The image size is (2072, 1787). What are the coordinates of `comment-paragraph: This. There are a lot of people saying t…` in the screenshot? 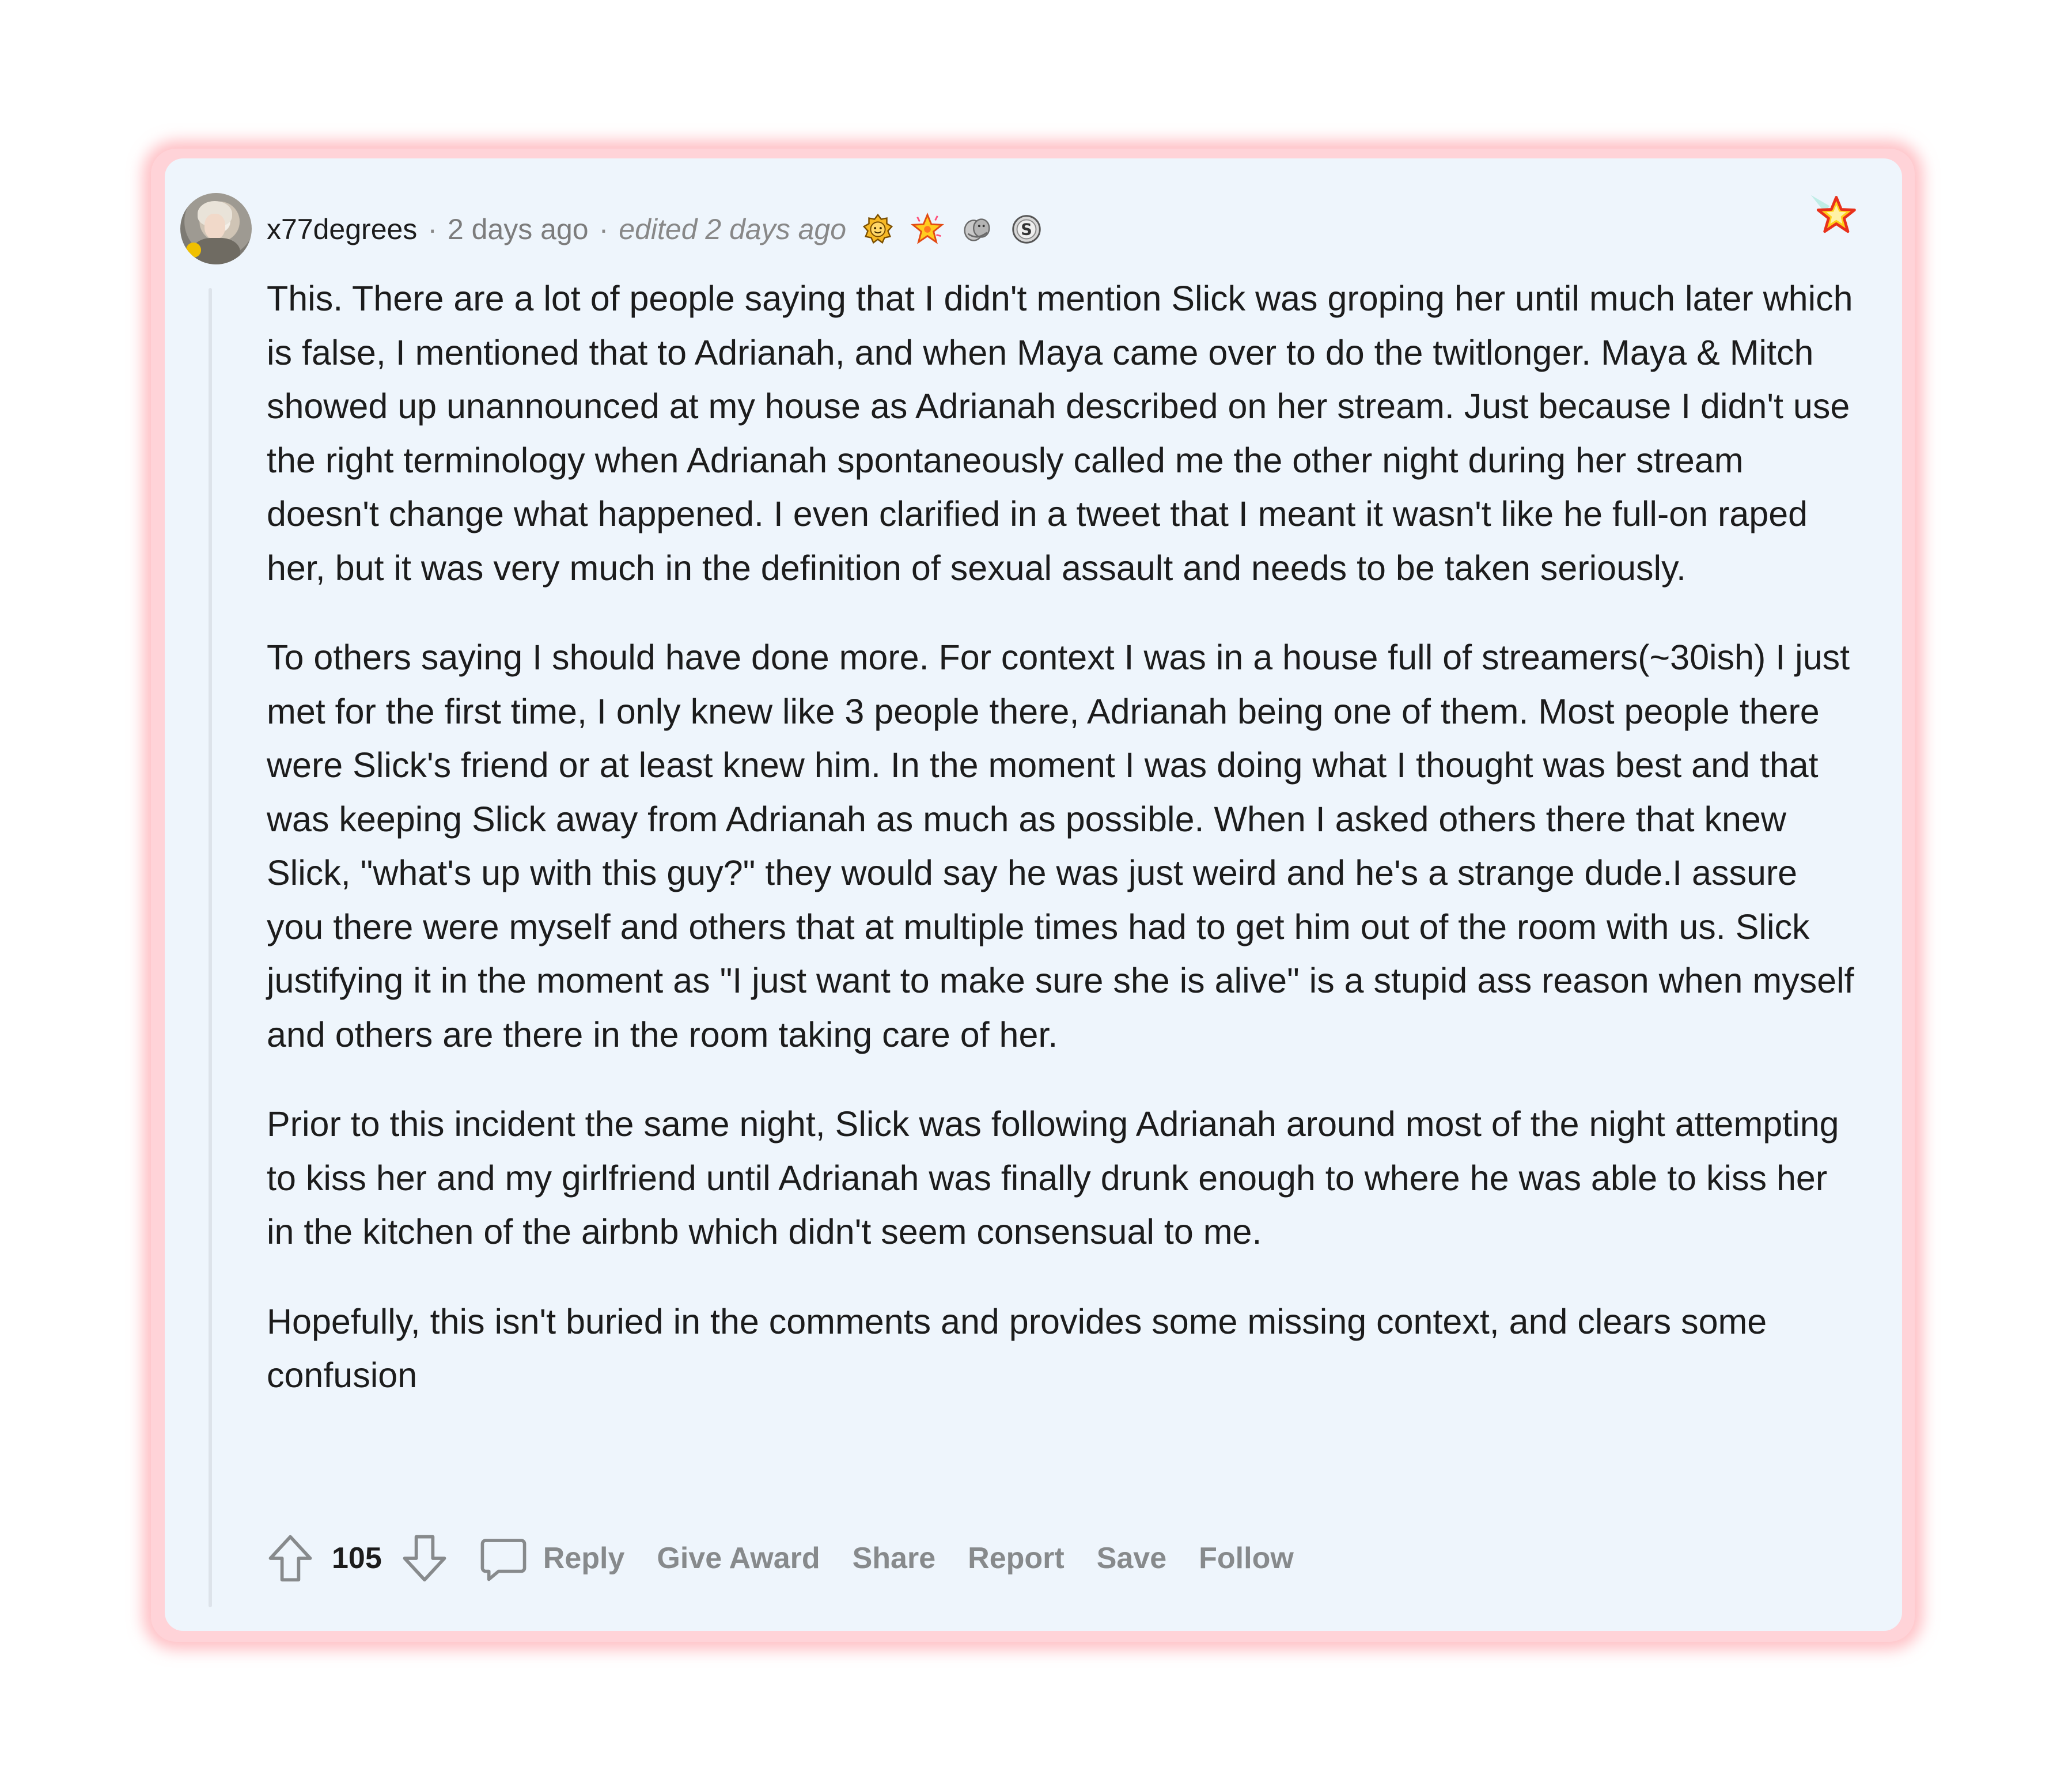 It's located at (1060, 433).